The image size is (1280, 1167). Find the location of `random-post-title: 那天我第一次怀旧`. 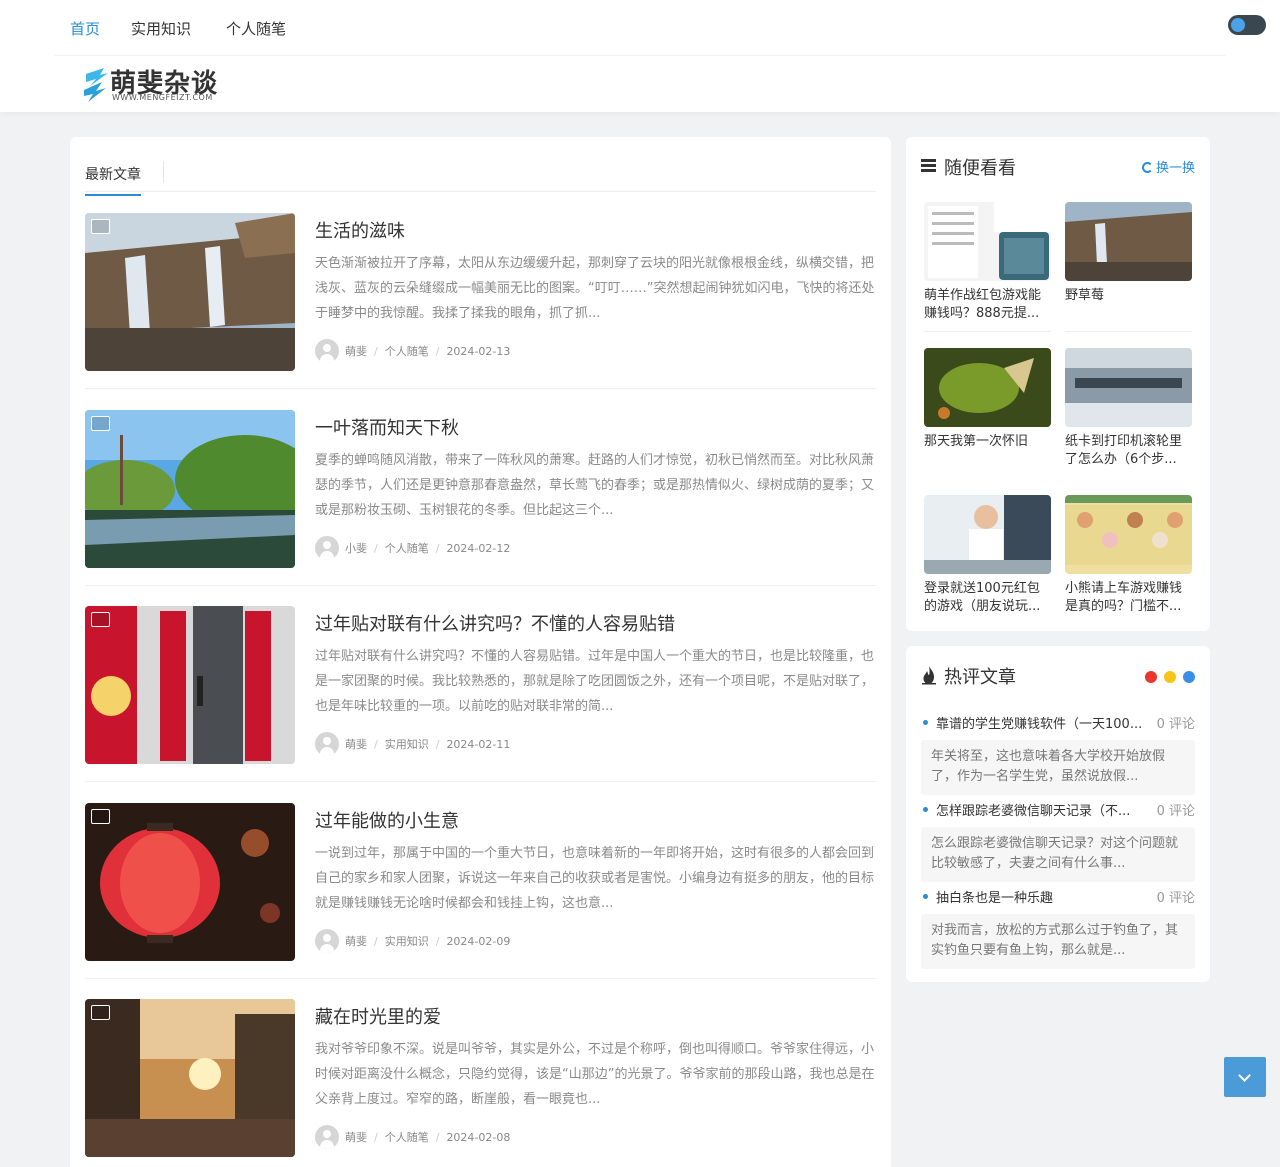

random-post-title: 那天我第一次怀旧 is located at coordinates (976, 441).